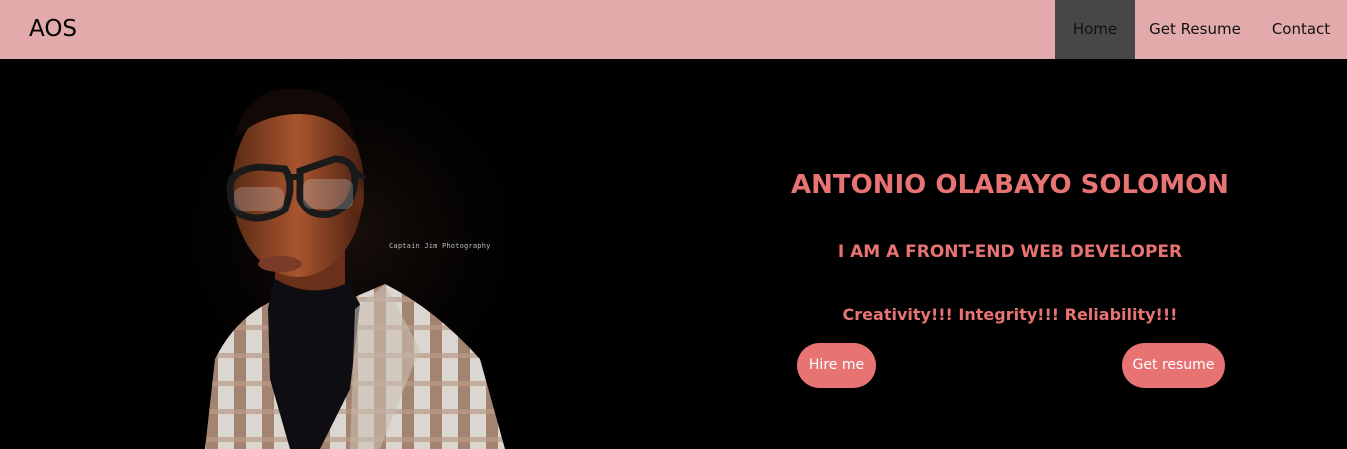 The image size is (1347, 449). I want to click on hire-me-button: Hire me, so click(836, 365).